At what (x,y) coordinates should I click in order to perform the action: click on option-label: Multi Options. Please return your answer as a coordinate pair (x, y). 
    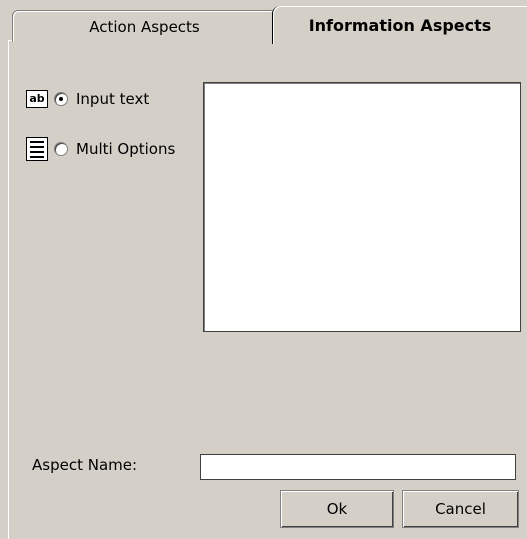
    Looking at the image, I should click on (126, 149).